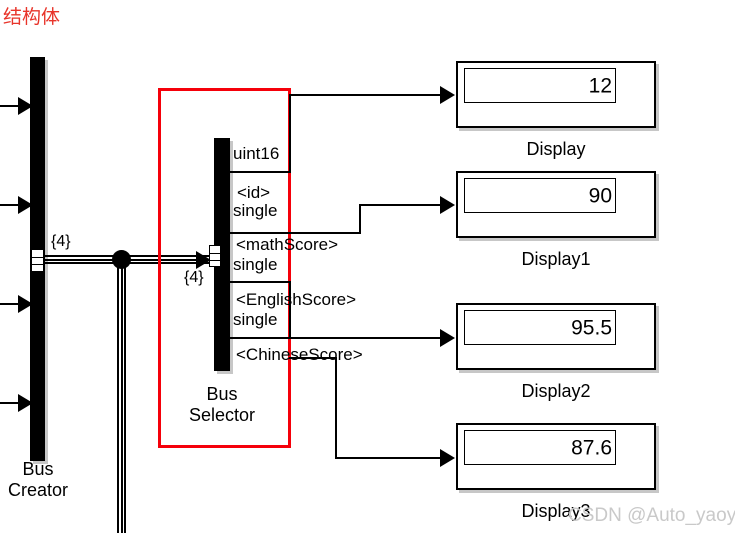  Describe the element at coordinates (32, 17) in the screenshot. I see `page-title: 结构体` at that location.